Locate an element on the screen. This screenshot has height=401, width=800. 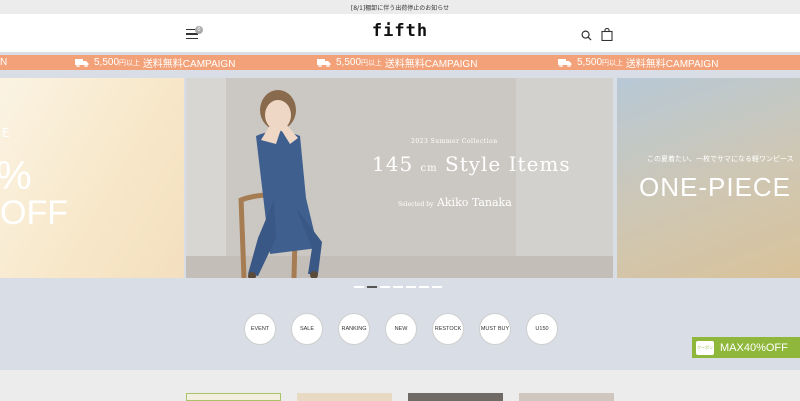
category-sale: SALE is located at coordinates (307, 329).